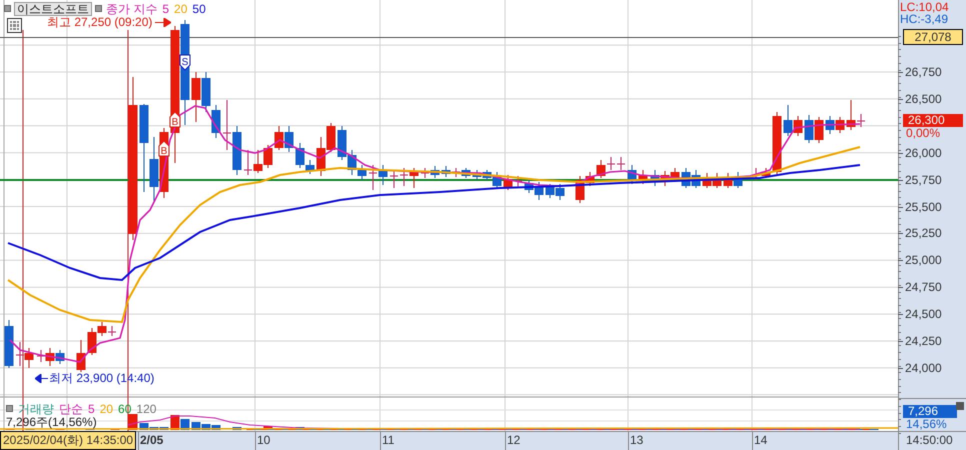 Image resolution: width=966 pixels, height=450 pixels. What do you see at coordinates (923, 133) in the screenshot?
I see `change-percent: 0,00%` at bounding box center [923, 133].